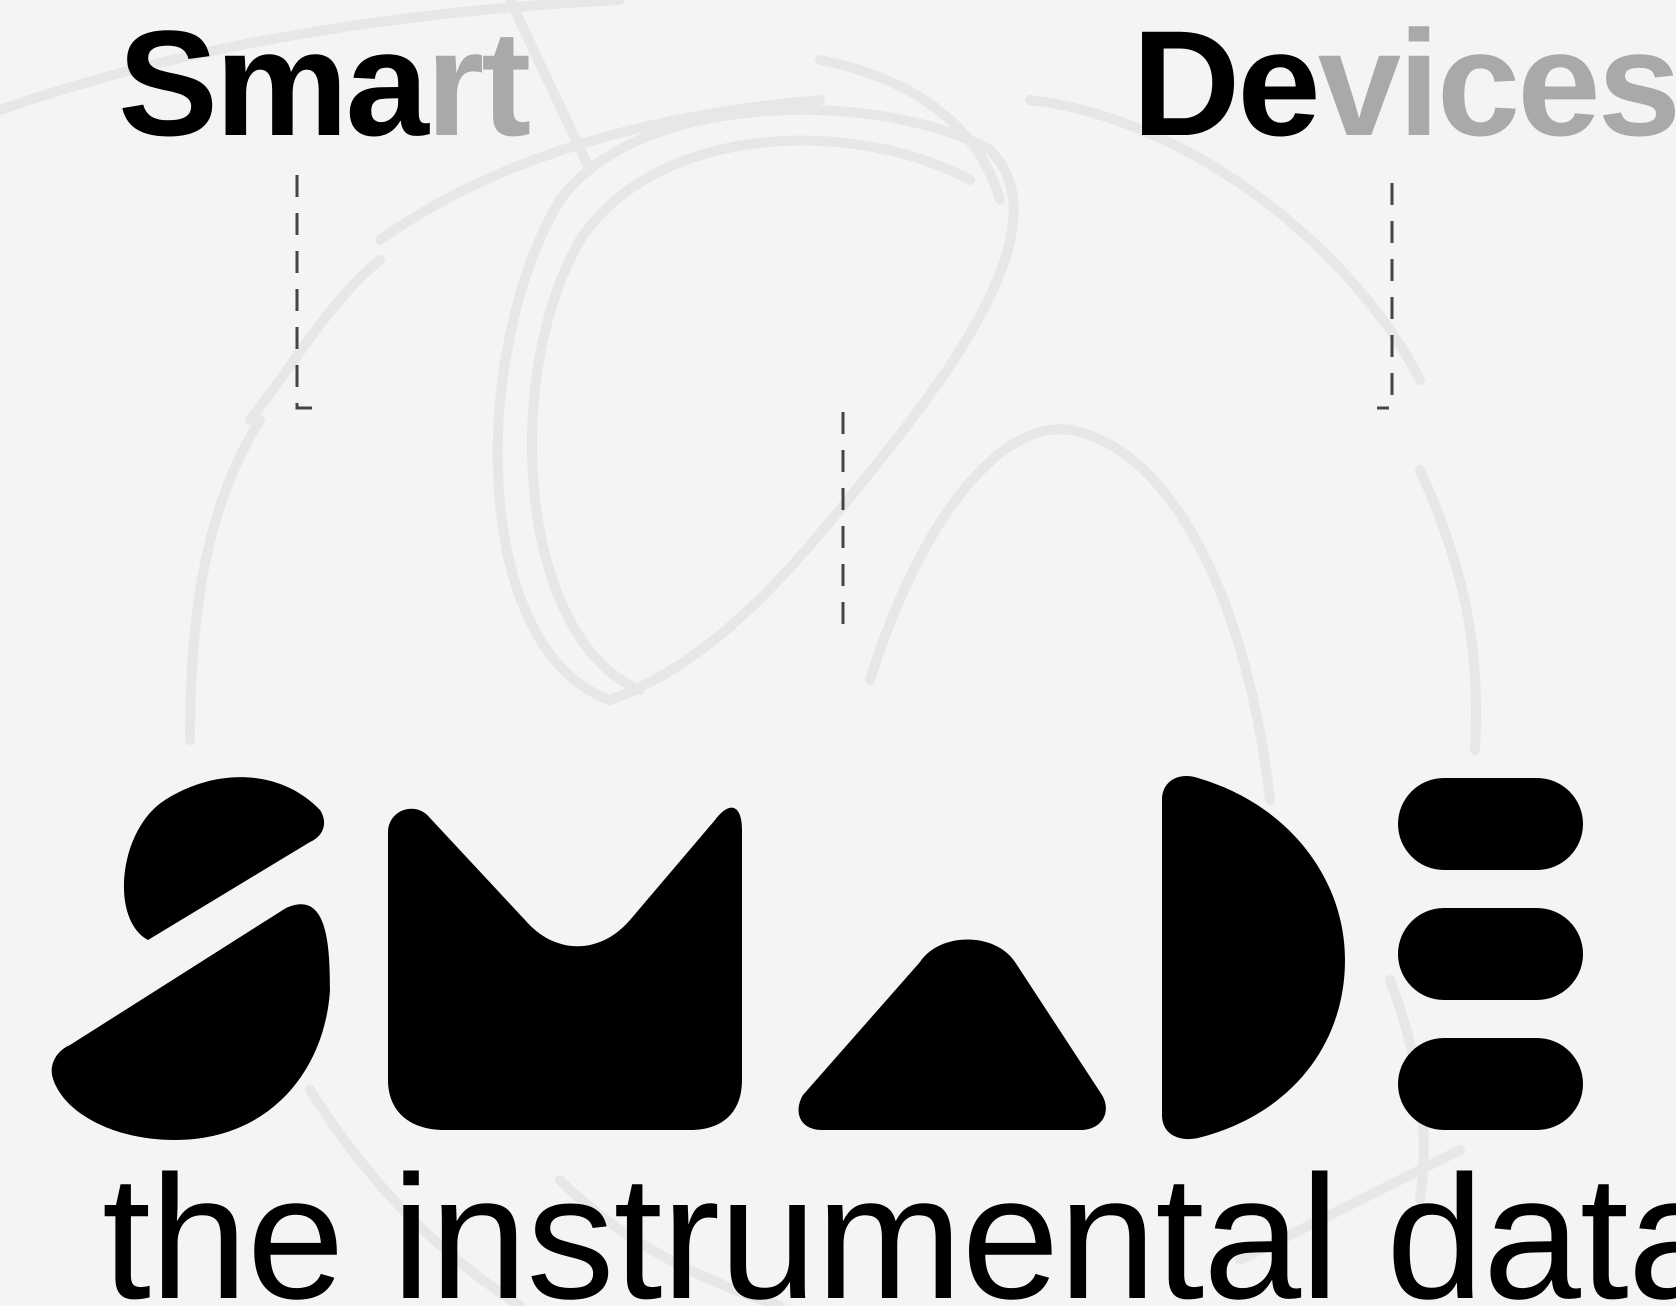 This screenshot has height=1306, width=1676. I want to click on logo-letter-m, so click(565, 968).